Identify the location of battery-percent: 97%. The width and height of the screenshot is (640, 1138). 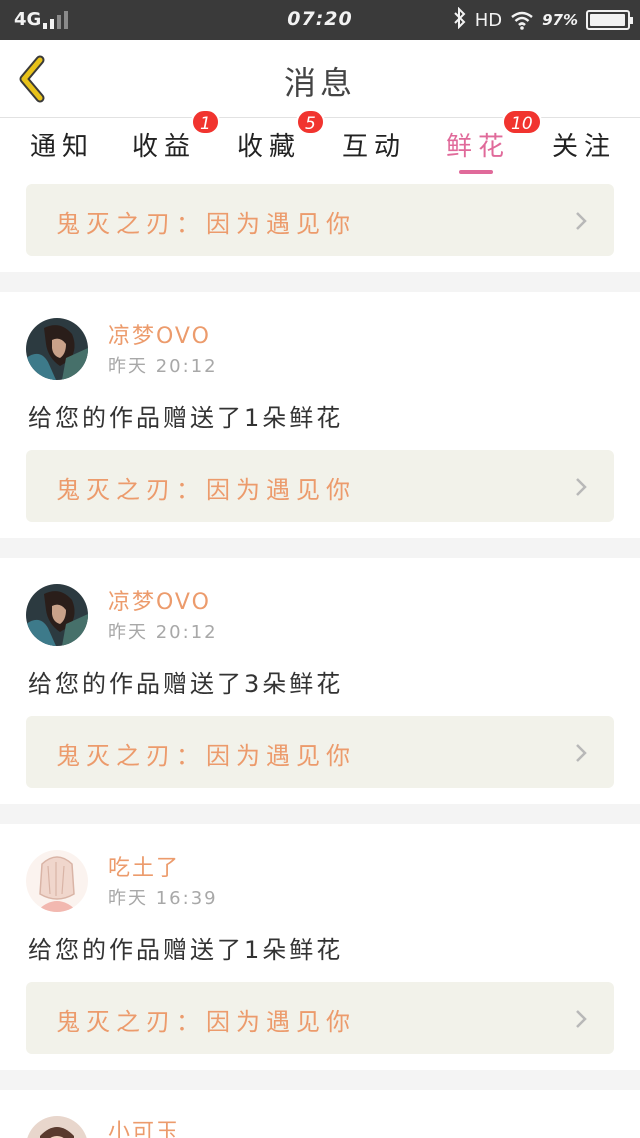
(560, 20).